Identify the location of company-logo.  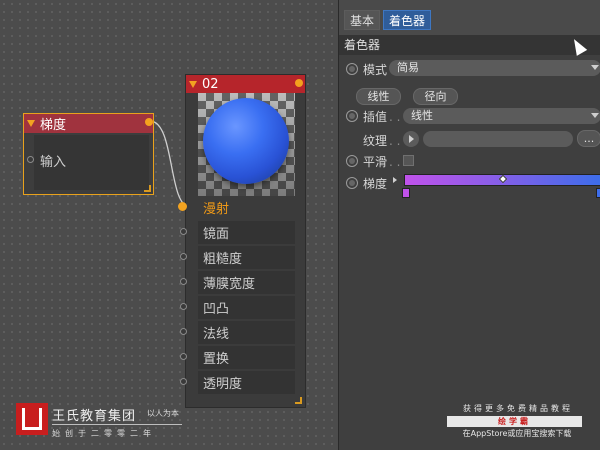
(32, 419).